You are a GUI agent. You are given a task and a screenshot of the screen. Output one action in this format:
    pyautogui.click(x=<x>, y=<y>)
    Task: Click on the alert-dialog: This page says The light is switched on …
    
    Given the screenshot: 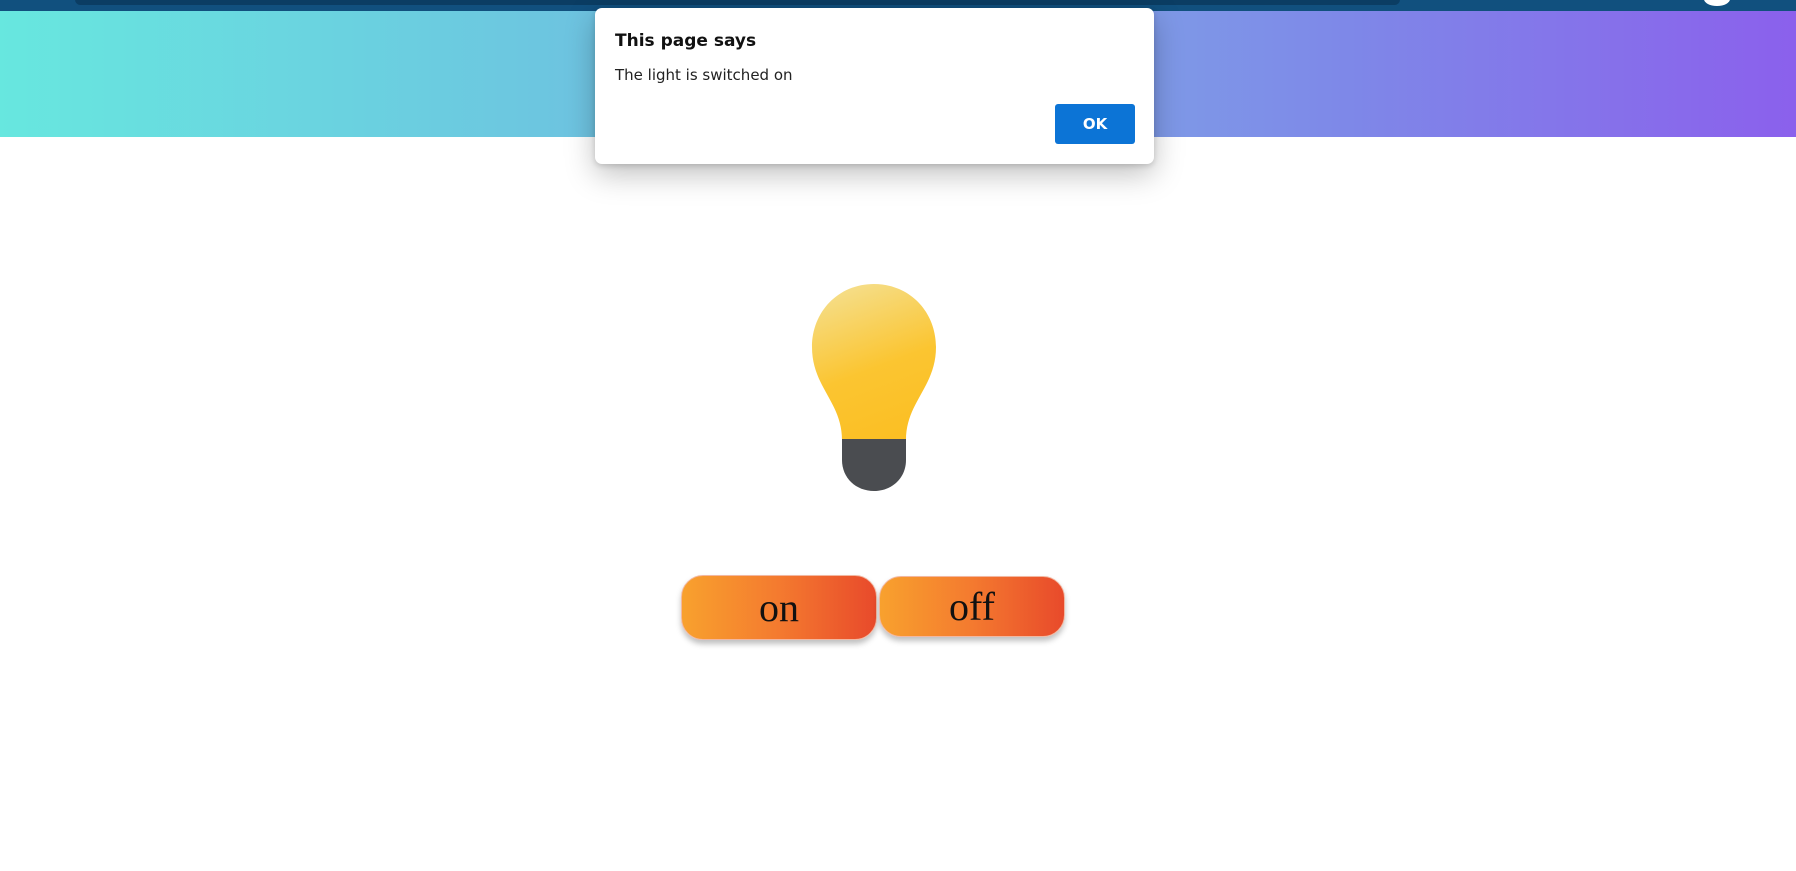 What is the action you would take?
    pyautogui.click(x=874, y=86)
    